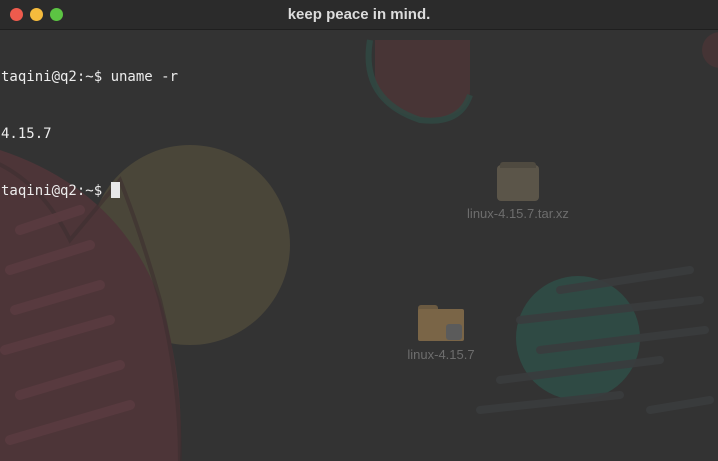 This screenshot has width=718, height=461. I want to click on prompt: taqini@q2:~$, so click(56, 191).